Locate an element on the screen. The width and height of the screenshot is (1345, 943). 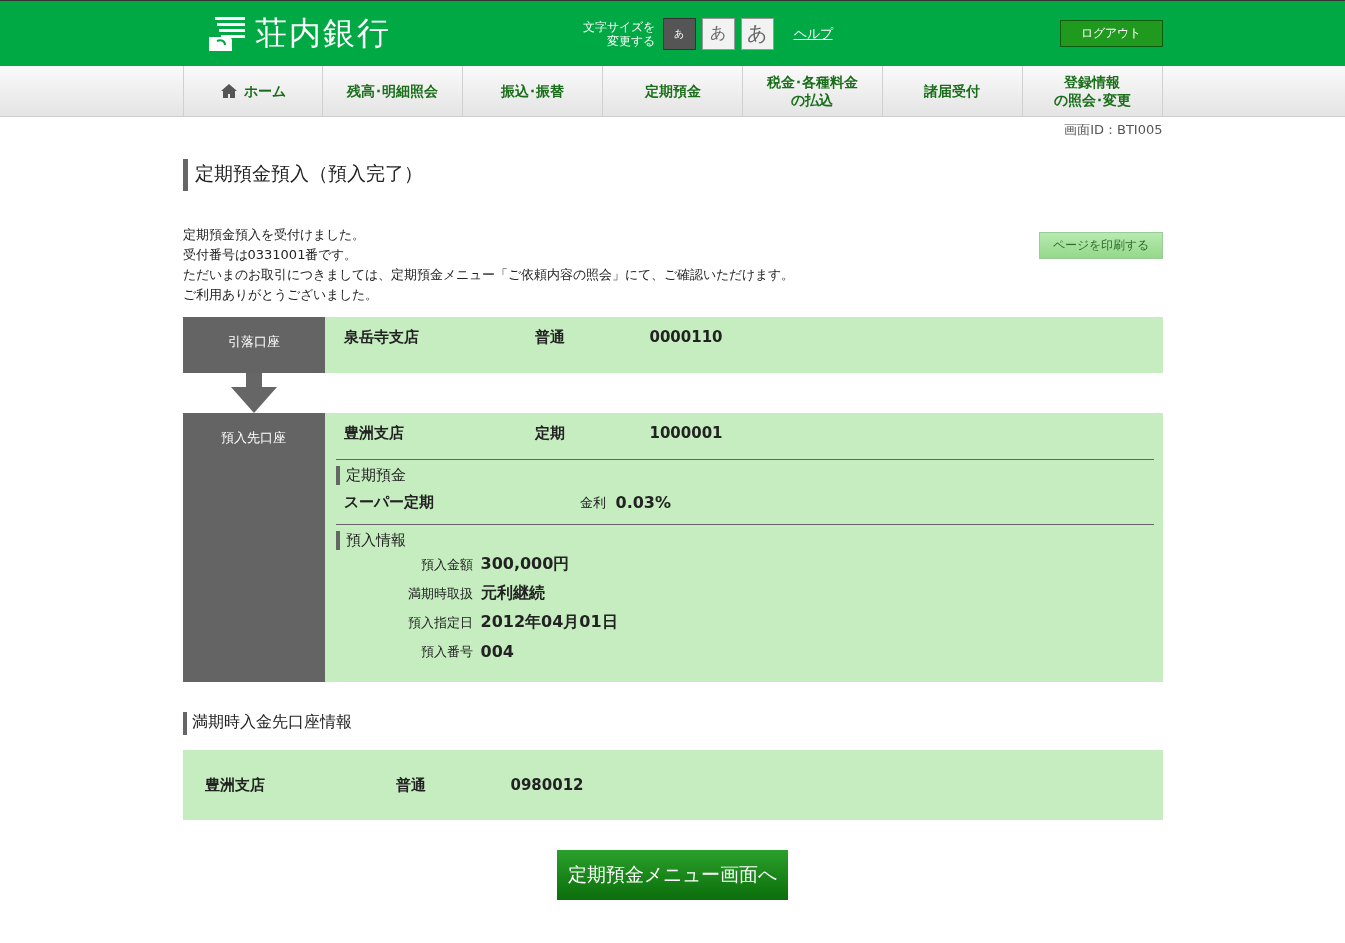
completion-message: 定期預金預入を受付けました。 受付番号は0331001番です。 ただいまのお取引につきましては、定期預金メニュー「ご依頼内容の照会」にて、ご確認いただけます。 ご利用ありがとうございました。 is located at coordinates (488, 265).